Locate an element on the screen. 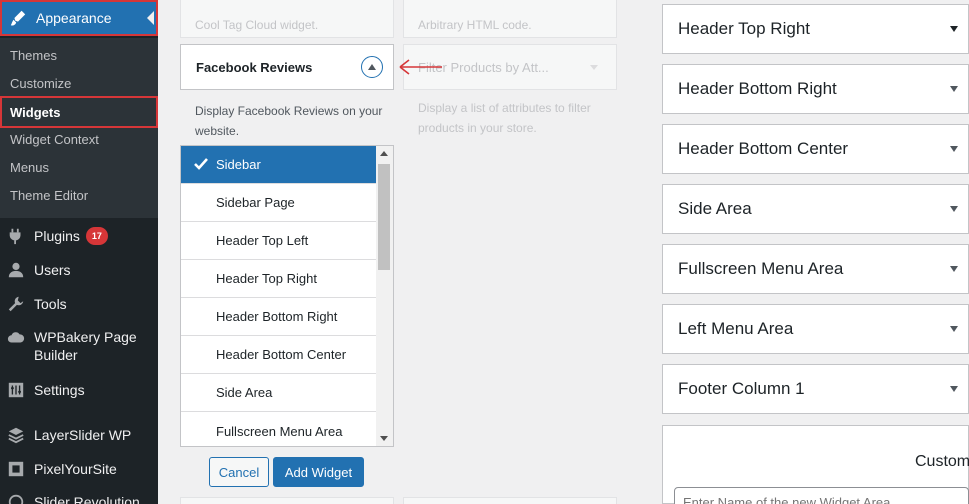 Image resolution: width=969 pixels, height=504 pixels. area-side-area: Side Area is located at coordinates (815, 209).